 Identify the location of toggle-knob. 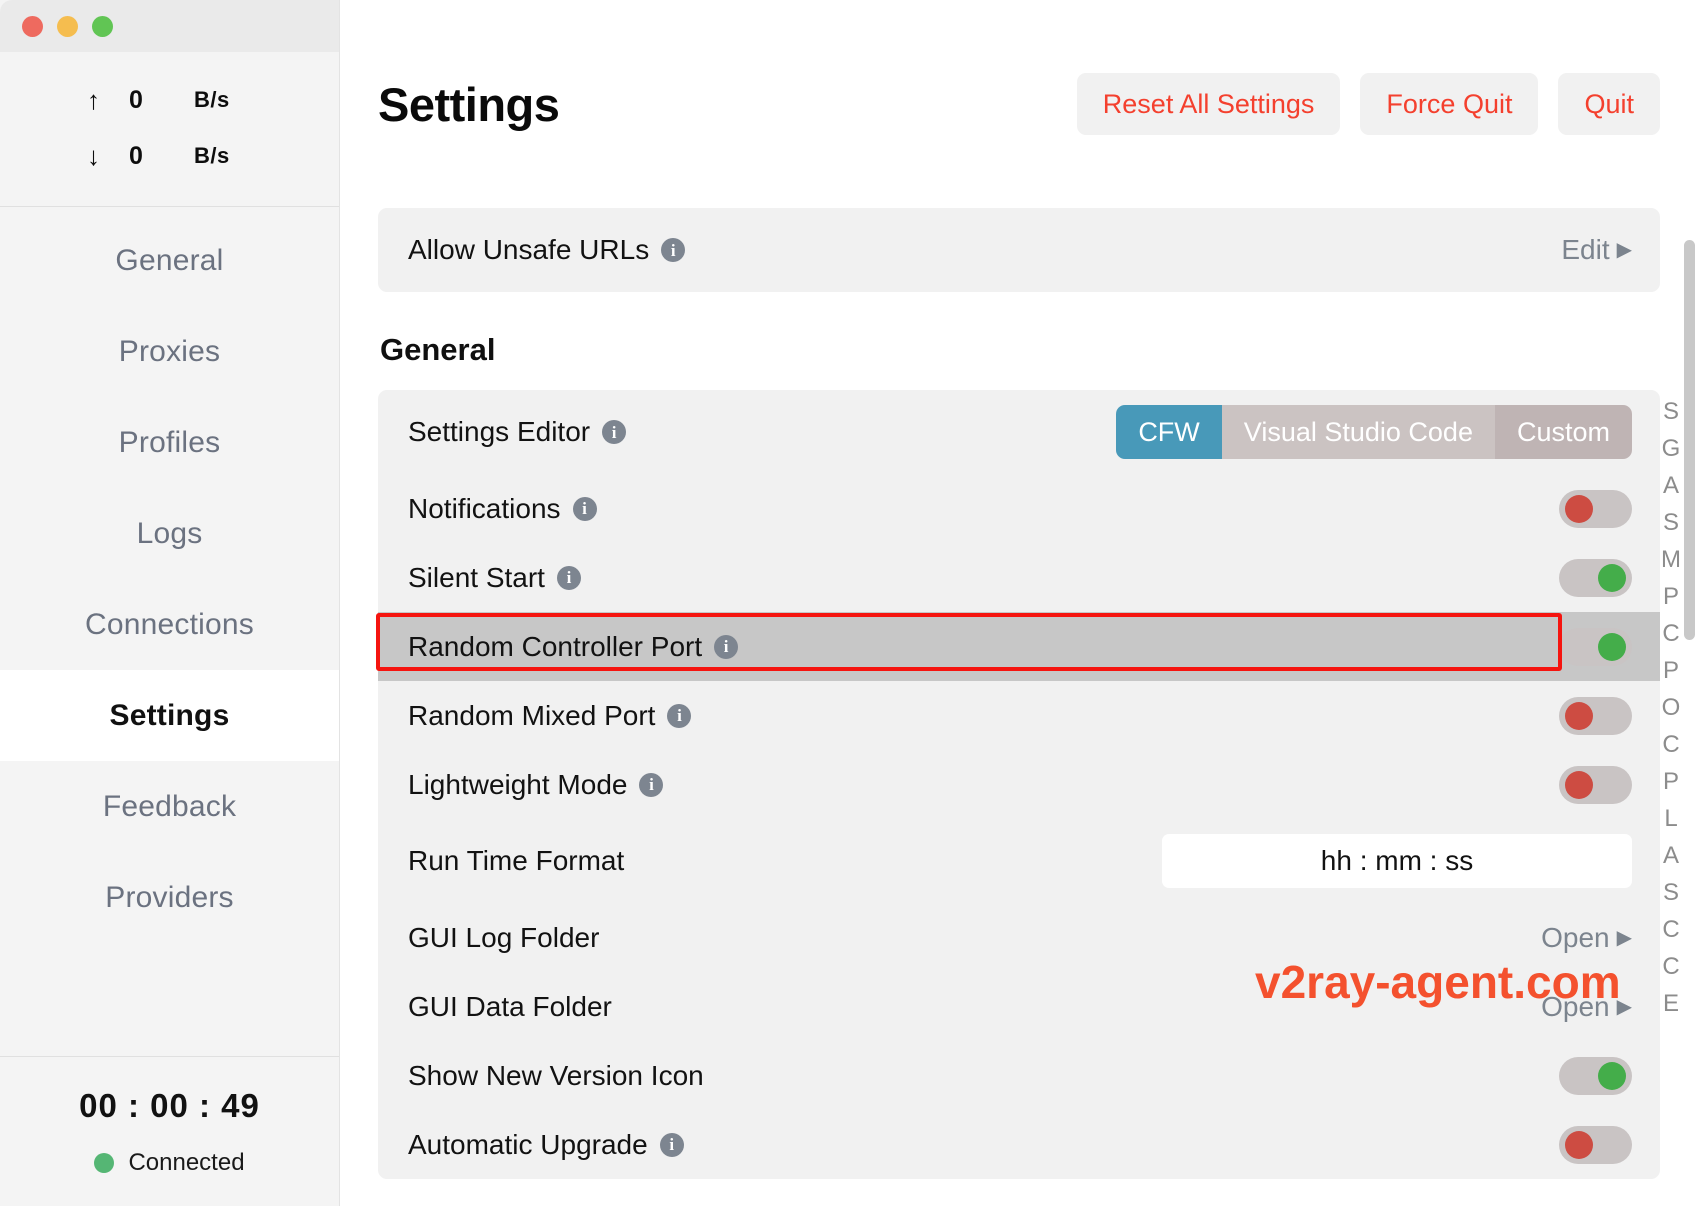
(1579, 508).